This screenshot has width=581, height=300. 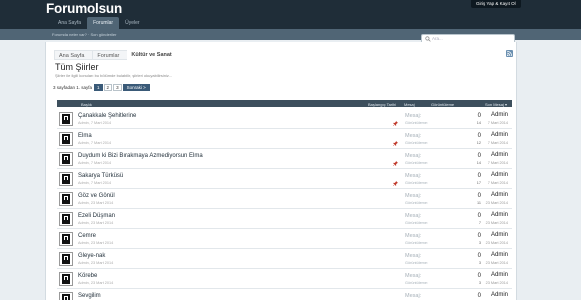 What do you see at coordinates (153, 55) in the screenshot?
I see `breadcrumb-current: Kültür ve Sanat` at bounding box center [153, 55].